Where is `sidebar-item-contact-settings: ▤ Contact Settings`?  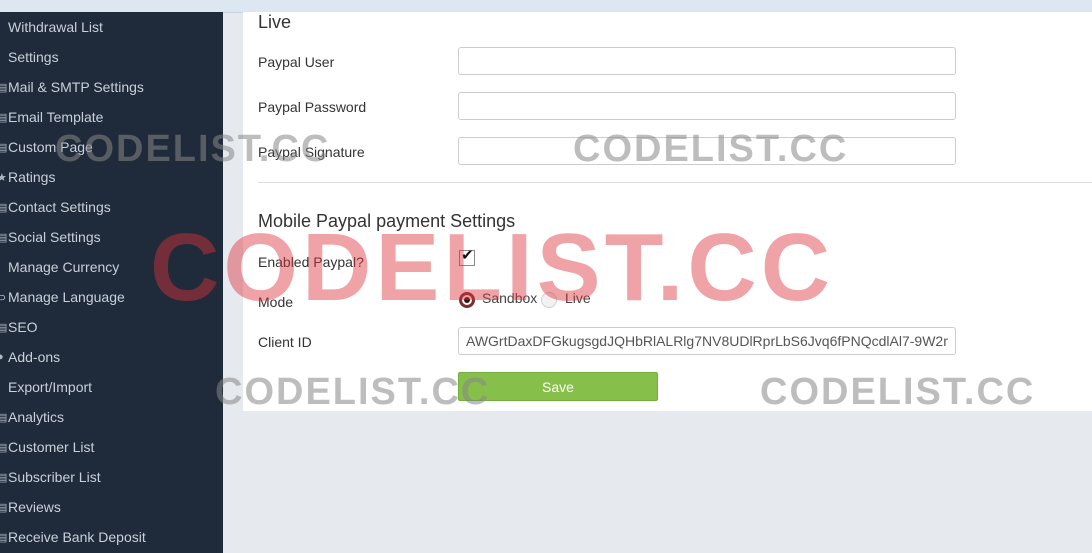
sidebar-item-contact-settings: ▤ Contact Settings is located at coordinates (111, 207).